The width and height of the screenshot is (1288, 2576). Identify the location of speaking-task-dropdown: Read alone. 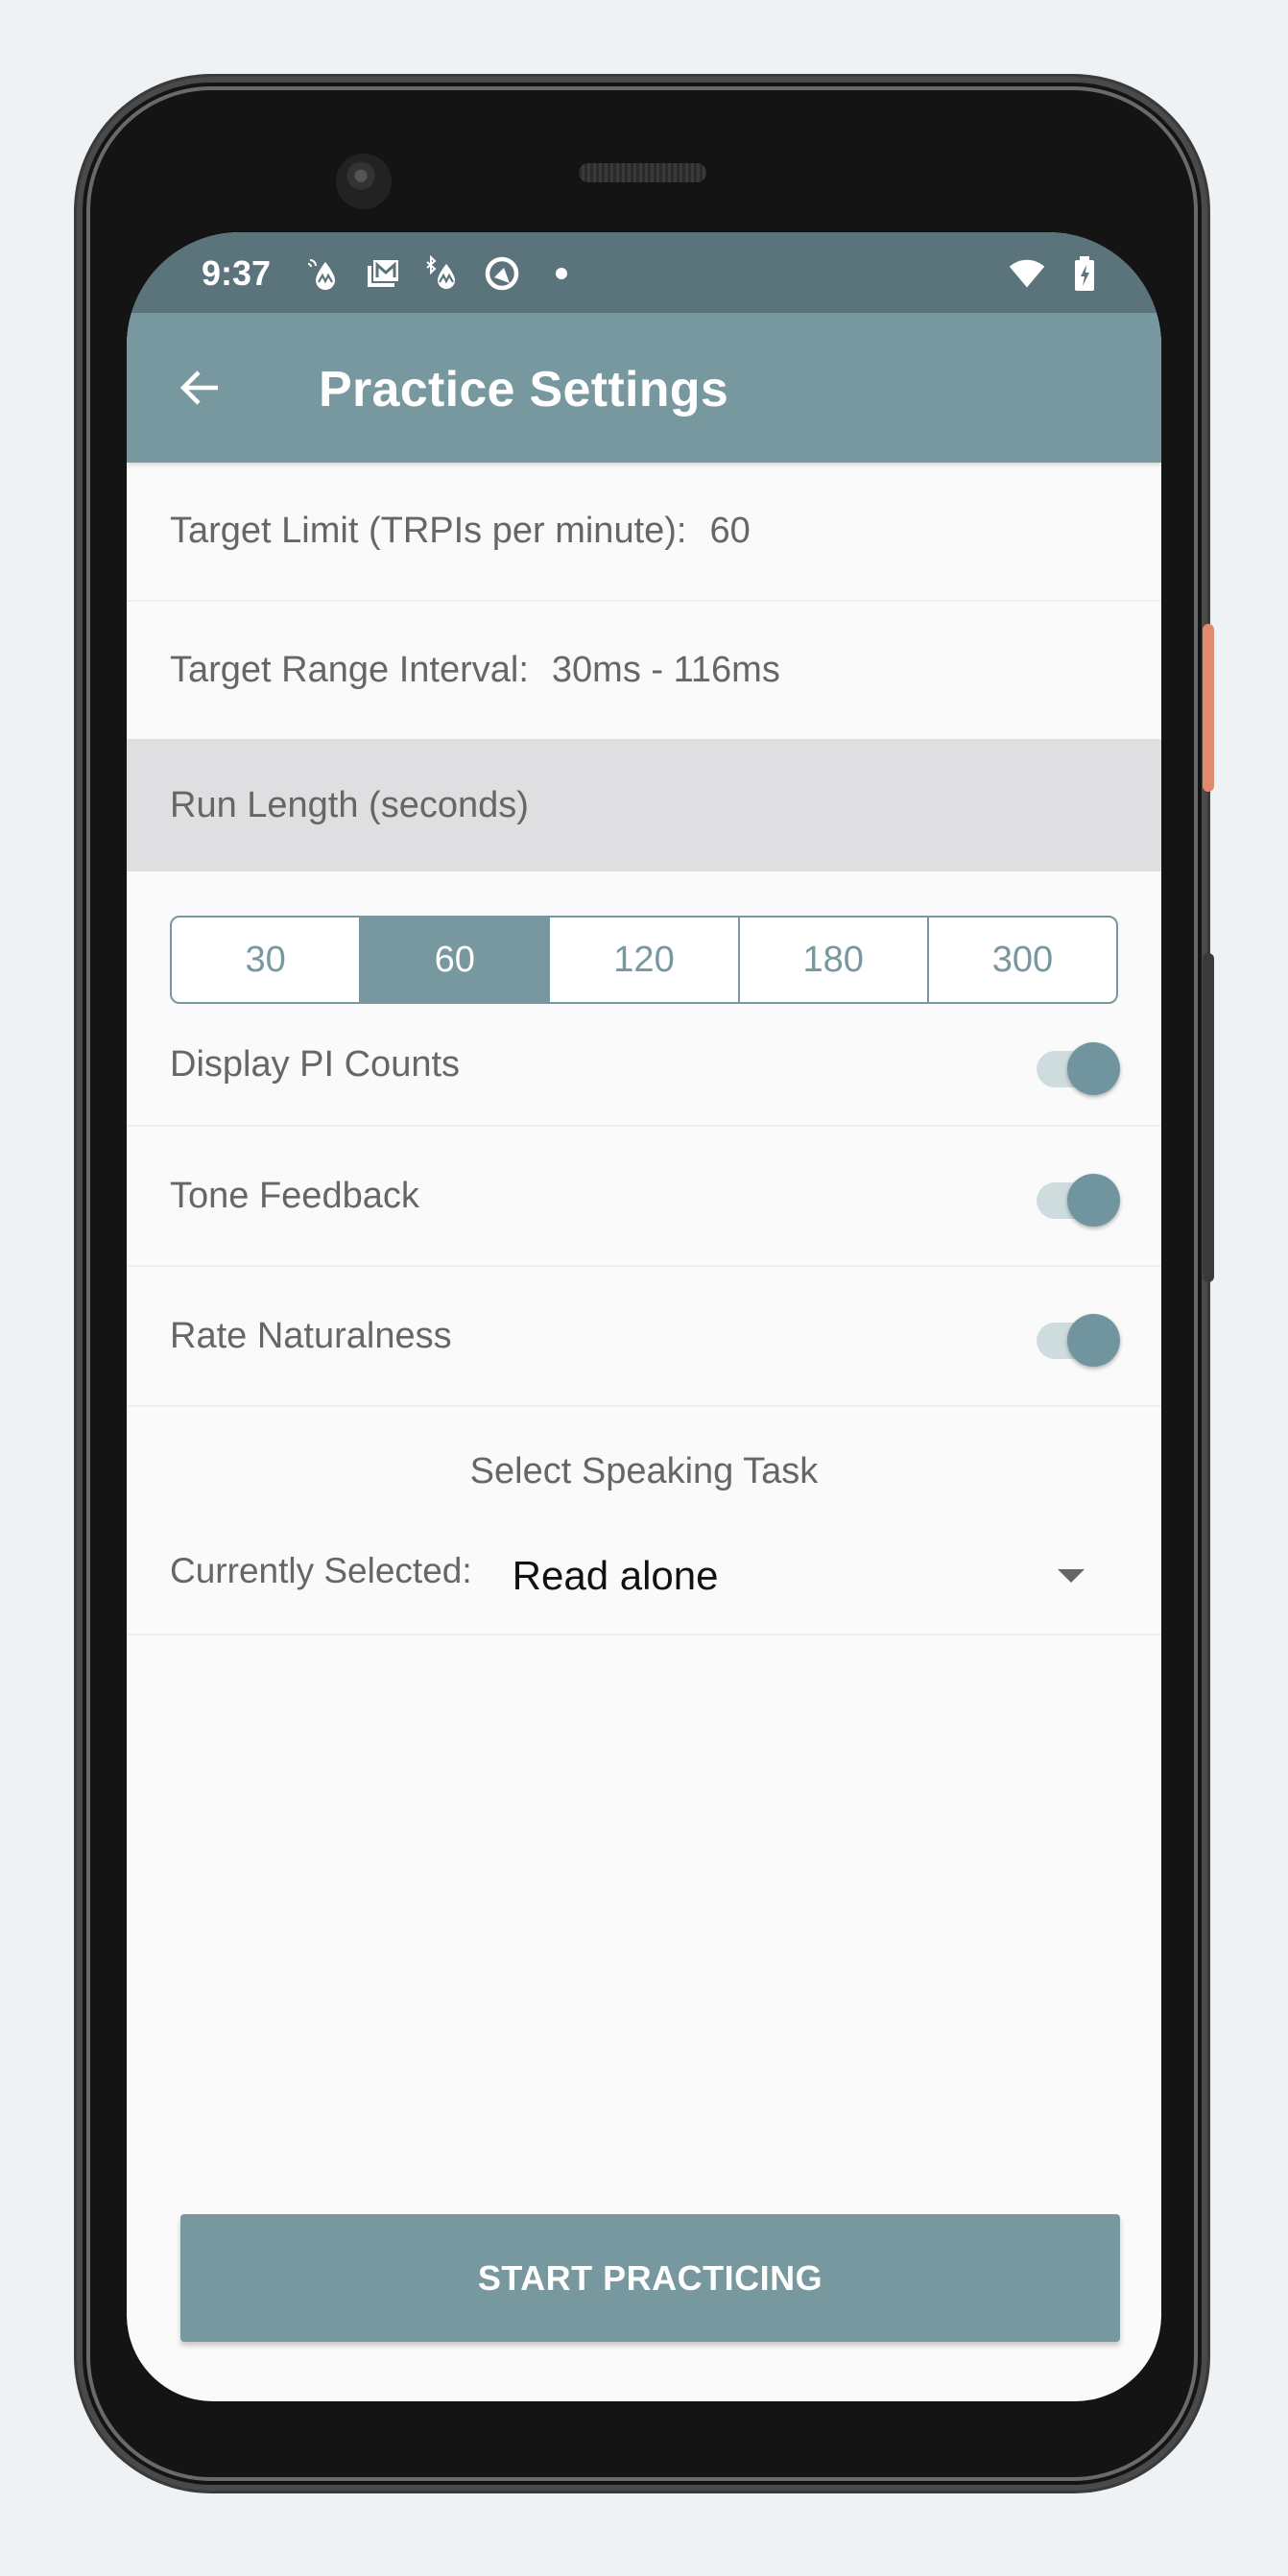
(799, 1576).